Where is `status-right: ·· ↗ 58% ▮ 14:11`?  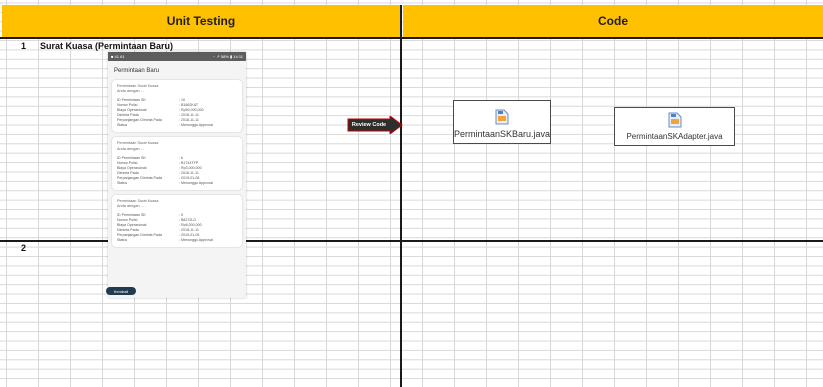 status-right: ·· ↗ 58% ▮ 14:11 is located at coordinates (227, 56).